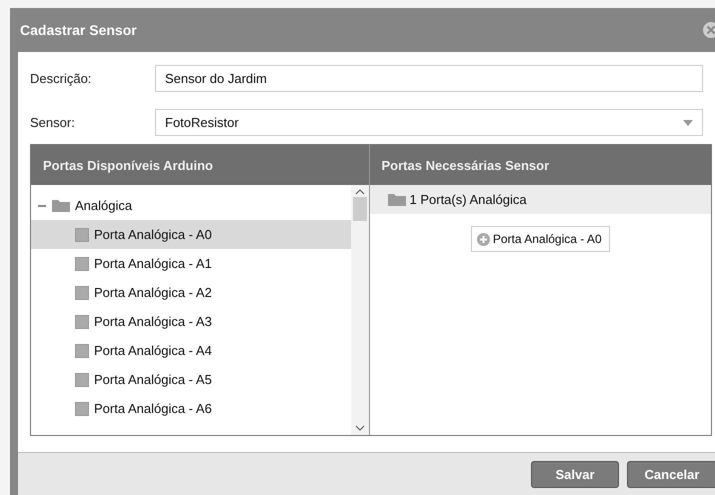  What do you see at coordinates (190, 379) in the screenshot?
I see `tree-item: Porta Analógica - A5` at bounding box center [190, 379].